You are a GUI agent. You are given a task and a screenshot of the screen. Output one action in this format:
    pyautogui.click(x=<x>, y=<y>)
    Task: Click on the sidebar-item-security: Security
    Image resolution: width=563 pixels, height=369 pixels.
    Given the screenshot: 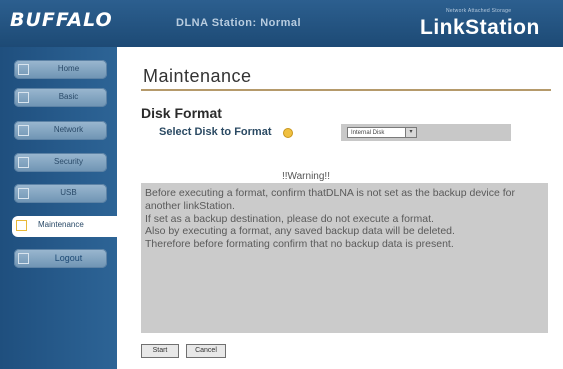 What is the action you would take?
    pyautogui.click(x=60, y=162)
    